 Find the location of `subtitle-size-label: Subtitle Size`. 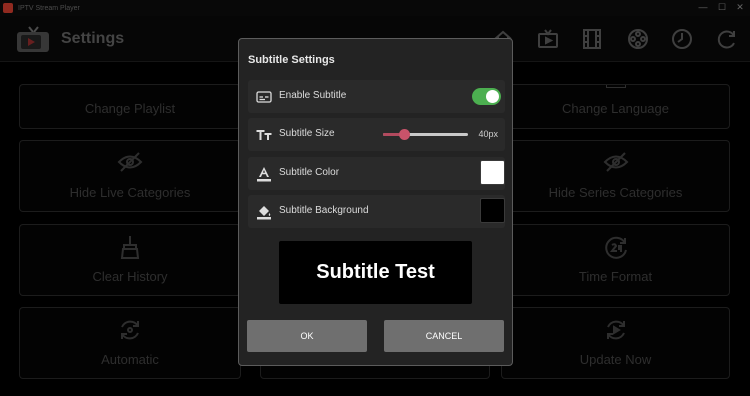

subtitle-size-label: Subtitle Size is located at coordinates (307, 133).